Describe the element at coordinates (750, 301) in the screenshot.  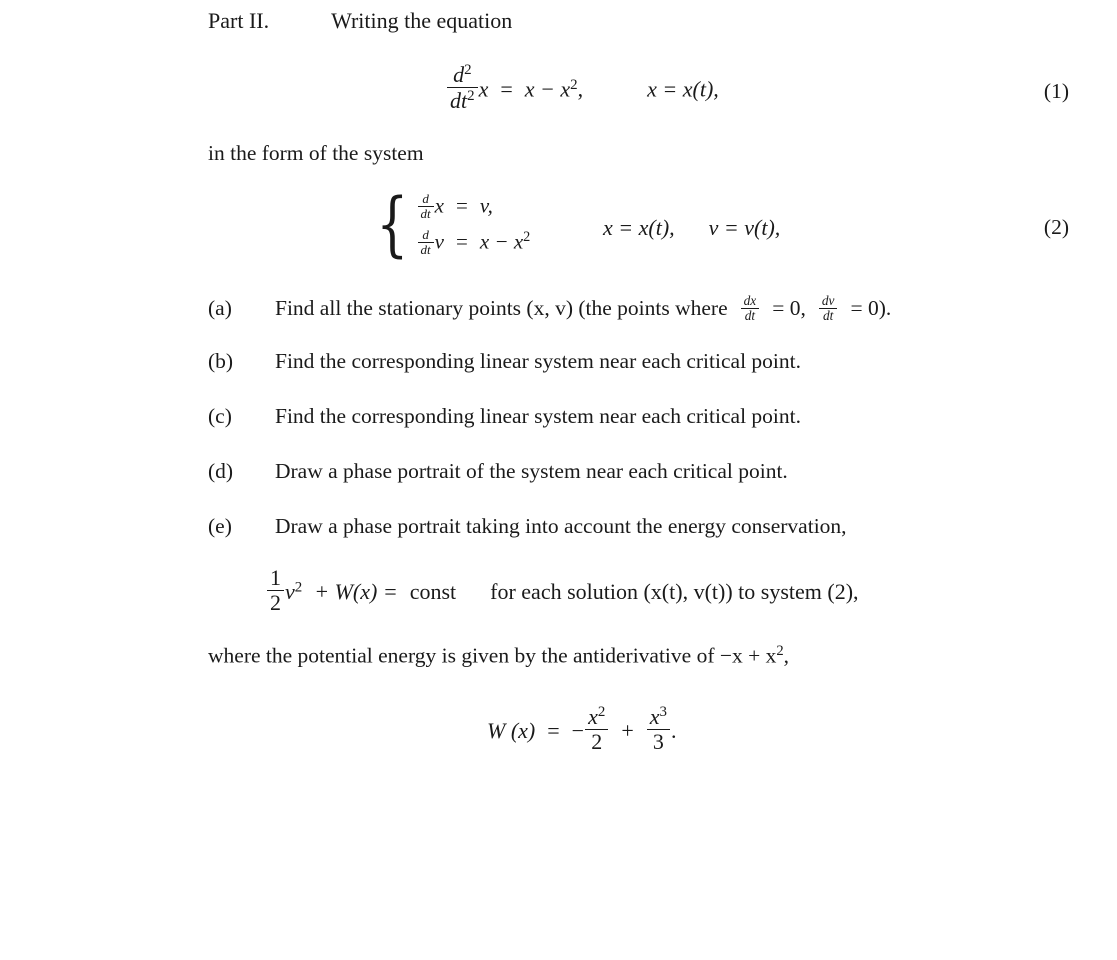
I see `dxdt-num: dx` at that location.